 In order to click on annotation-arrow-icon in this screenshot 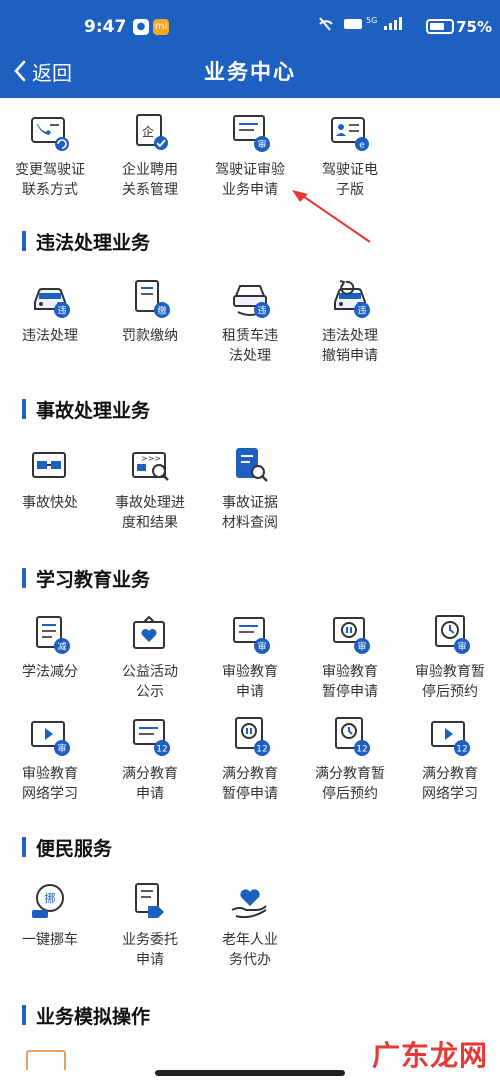, I will do `click(331, 216)`.